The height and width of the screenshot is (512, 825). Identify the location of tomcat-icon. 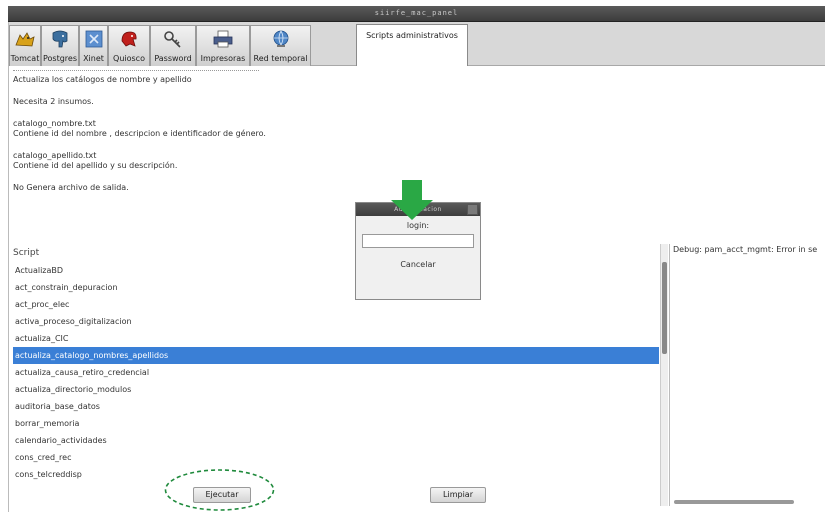
(25, 39).